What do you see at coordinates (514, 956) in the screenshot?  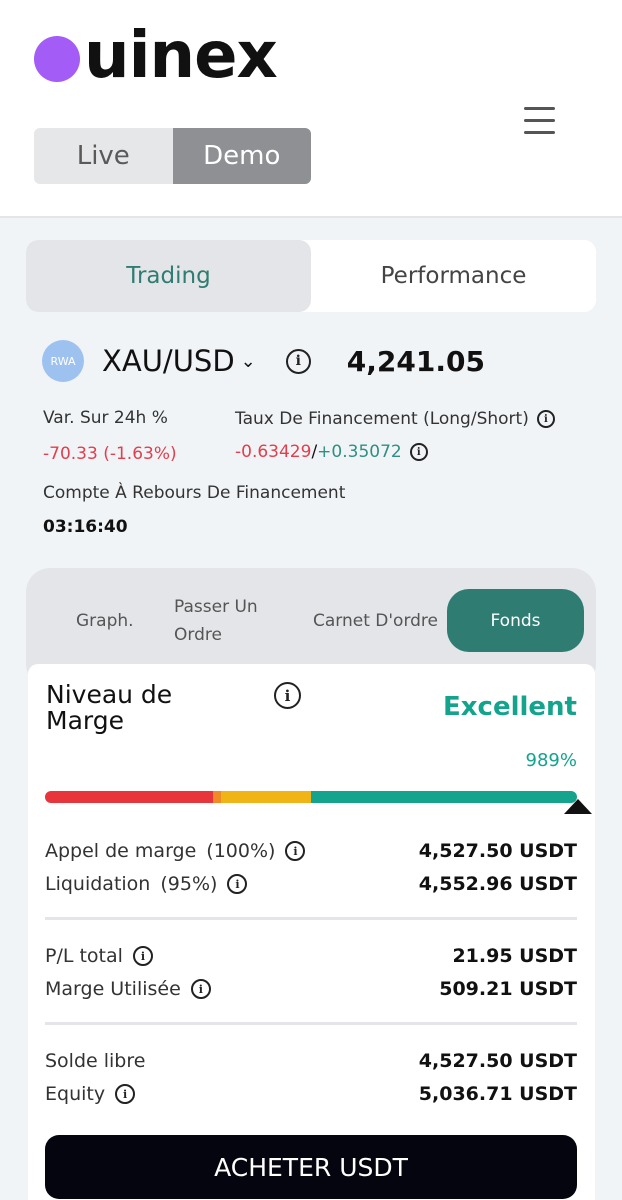 I see `pl-total-value: 21.95 USDT` at bounding box center [514, 956].